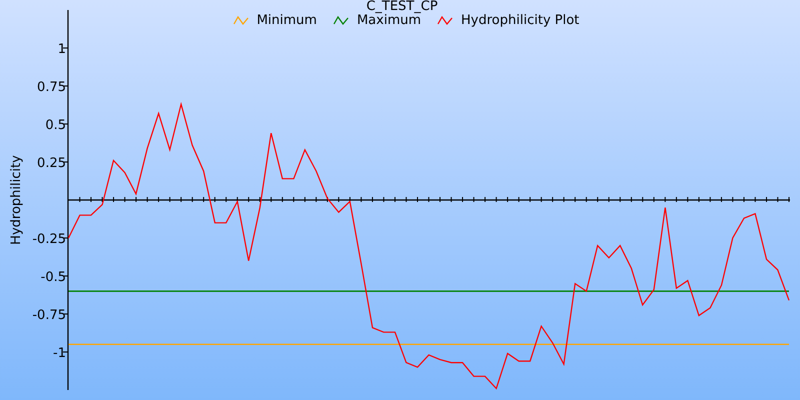 The width and height of the screenshot is (800, 400). What do you see at coordinates (51, 163) in the screenshot?
I see `y-tick-label: 0.25` at bounding box center [51, 163].